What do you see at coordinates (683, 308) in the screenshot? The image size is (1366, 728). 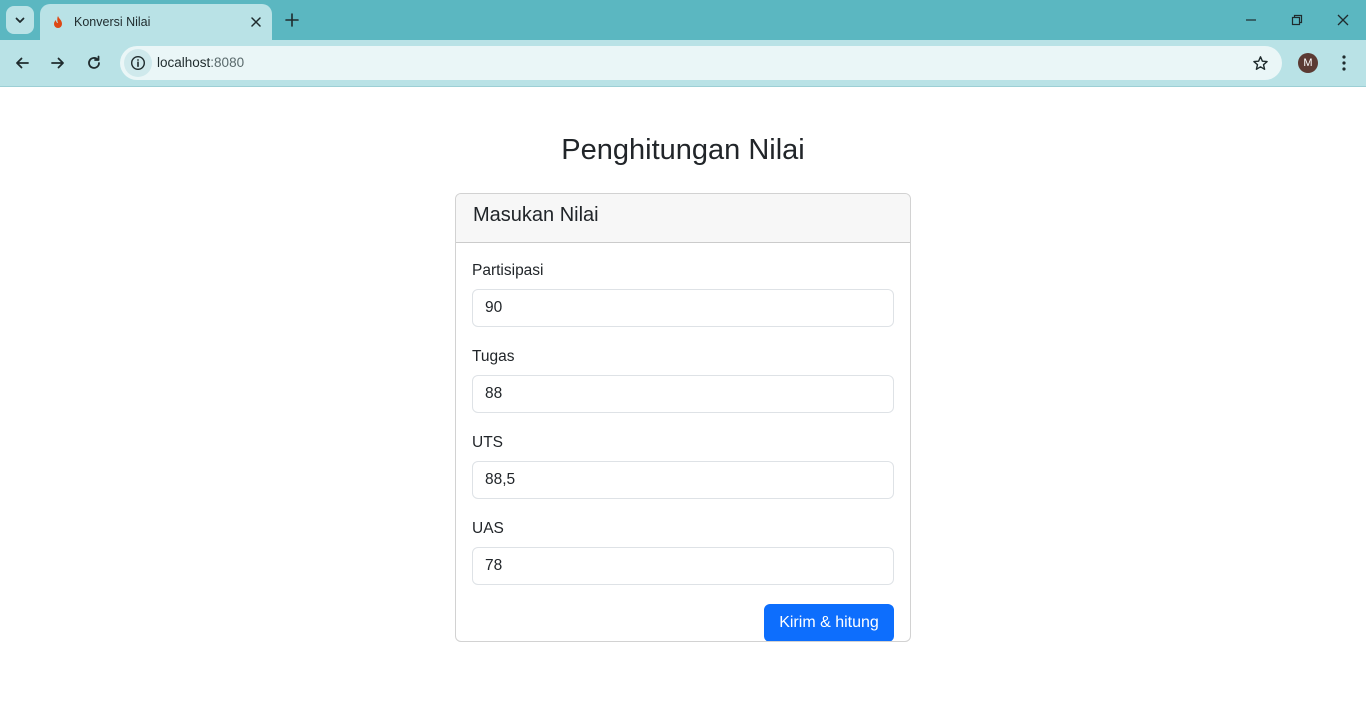 I see `partisipasi-input` at bounding box center [683, 308].